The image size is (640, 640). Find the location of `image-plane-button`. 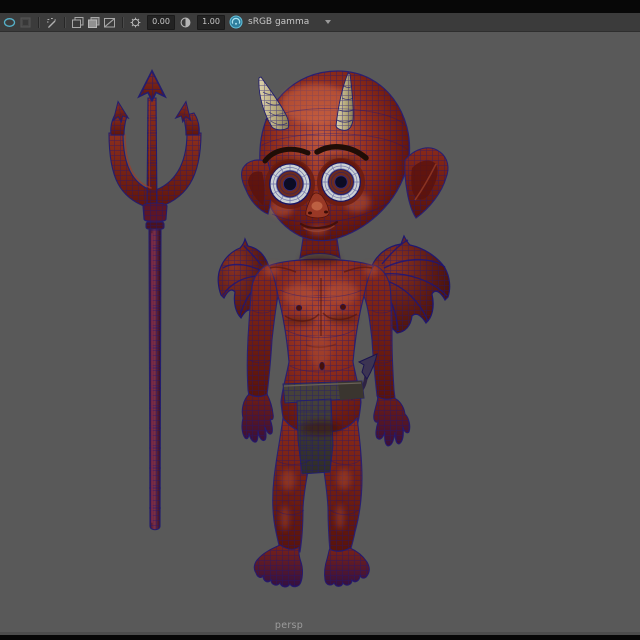

image-plane-button is located at coordinates (109, 22).